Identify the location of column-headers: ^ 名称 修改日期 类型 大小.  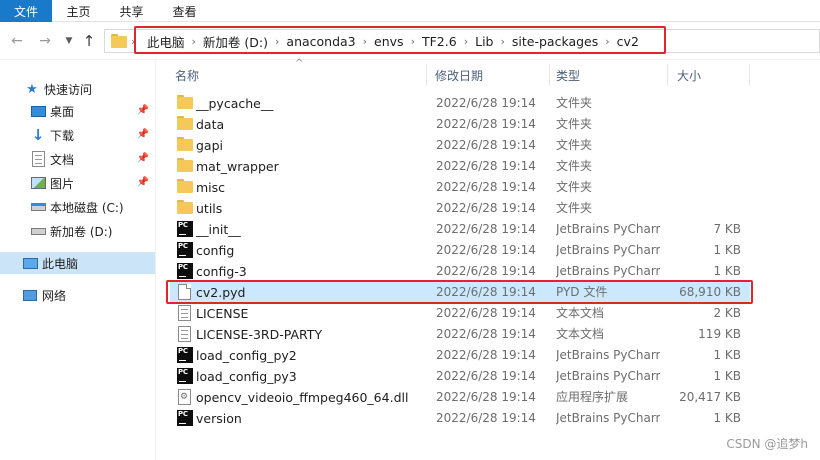
(488, 74).